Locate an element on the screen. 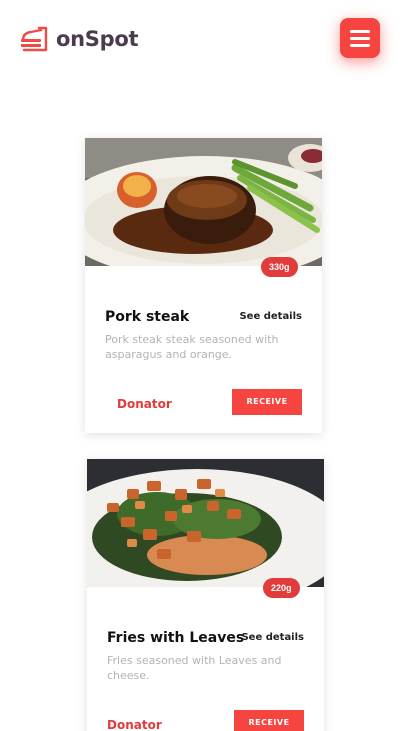 The image size is (411, 731). header: onSpot is located at coordinates (205, 40).